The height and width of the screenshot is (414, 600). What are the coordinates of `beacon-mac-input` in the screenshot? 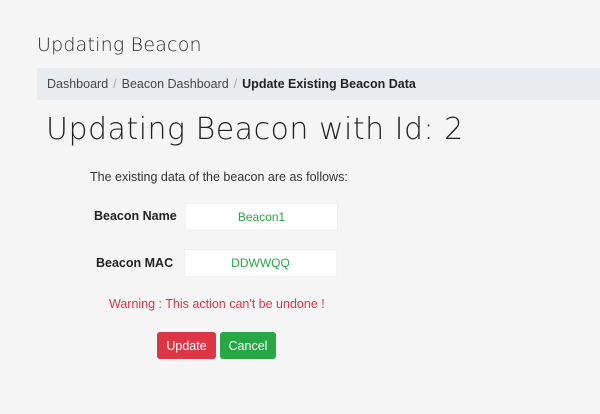 It's located at (260, 263).